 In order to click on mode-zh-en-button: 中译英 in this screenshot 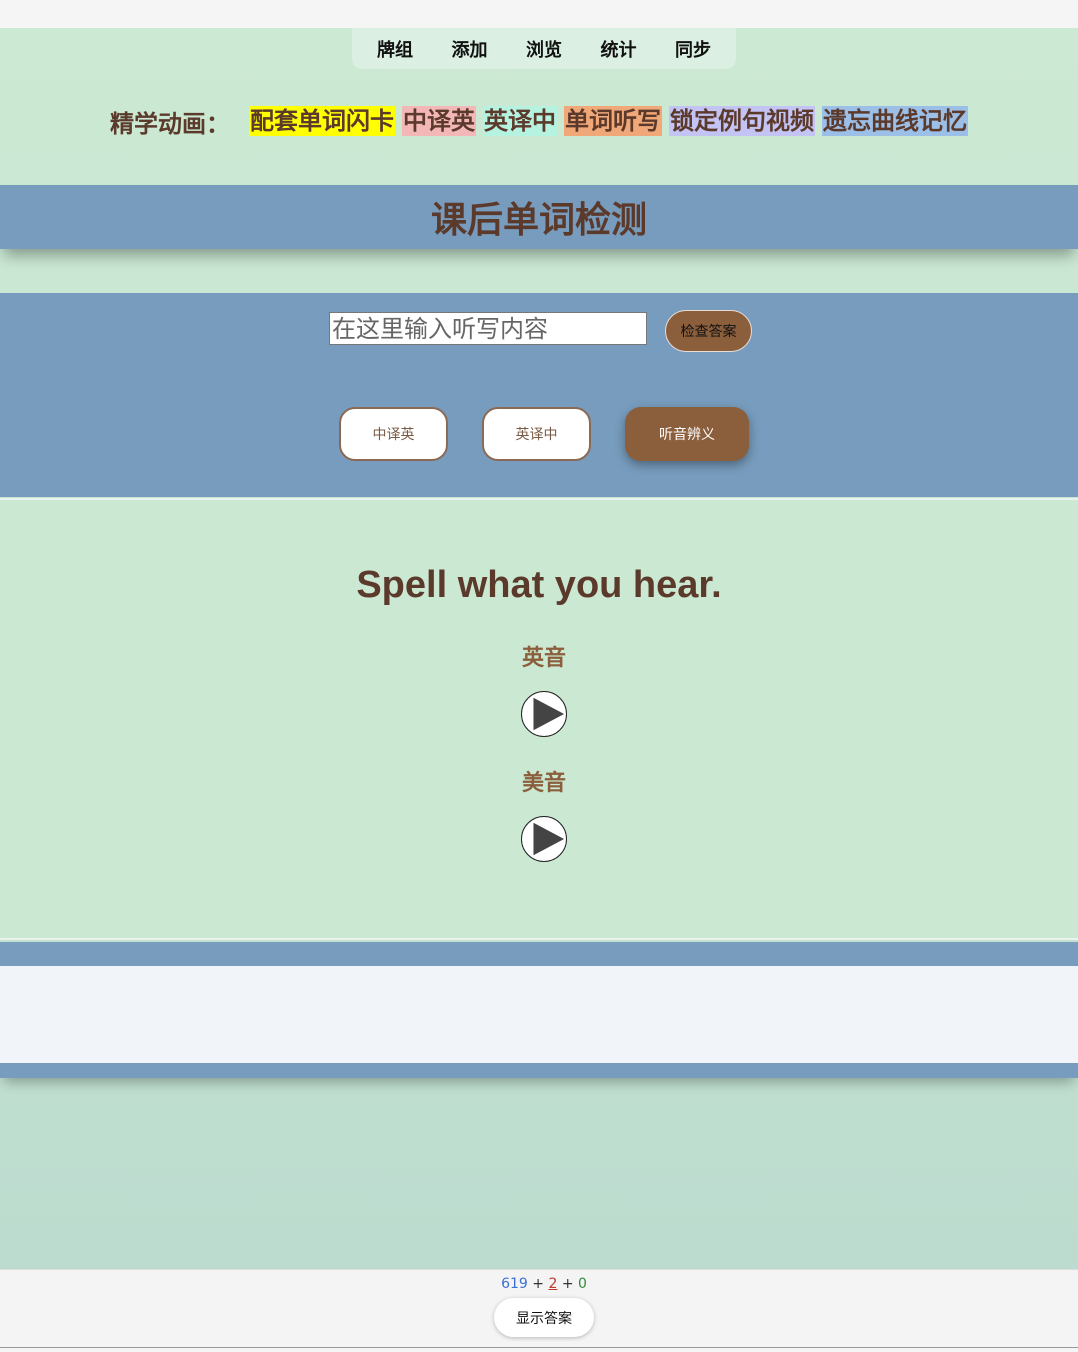, I will do `click(393, 434)`.